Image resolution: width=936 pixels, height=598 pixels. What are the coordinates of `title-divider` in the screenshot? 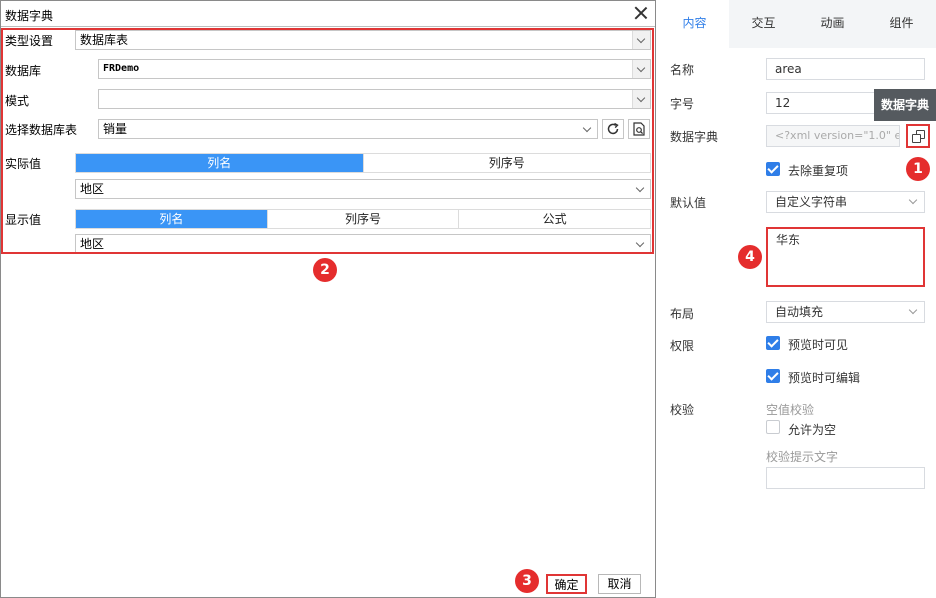 It's located at (328, 26).